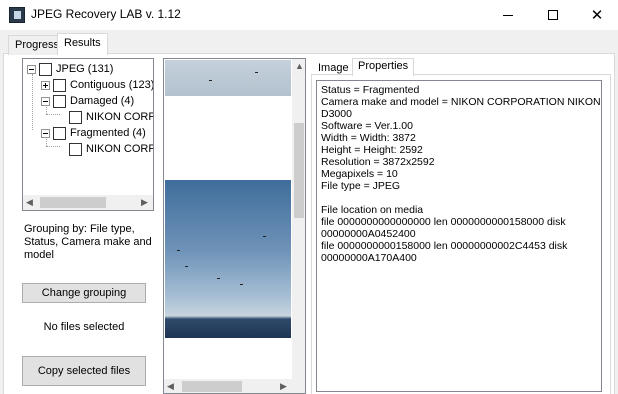  I want to click on tab-results: Results, so click(82, 44).